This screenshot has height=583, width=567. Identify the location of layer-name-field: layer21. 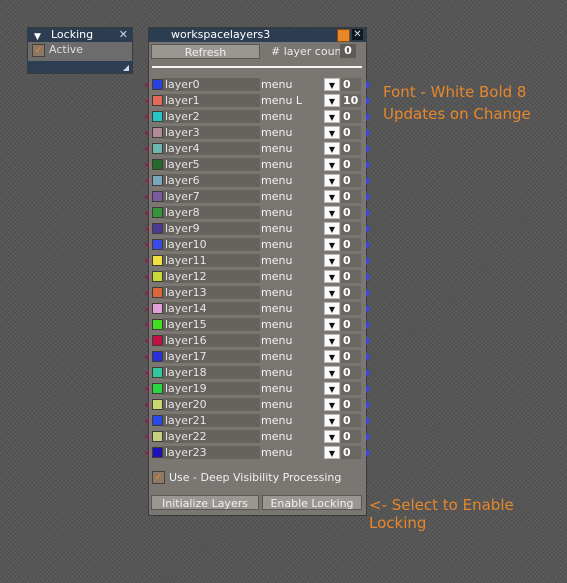
(211, 420).